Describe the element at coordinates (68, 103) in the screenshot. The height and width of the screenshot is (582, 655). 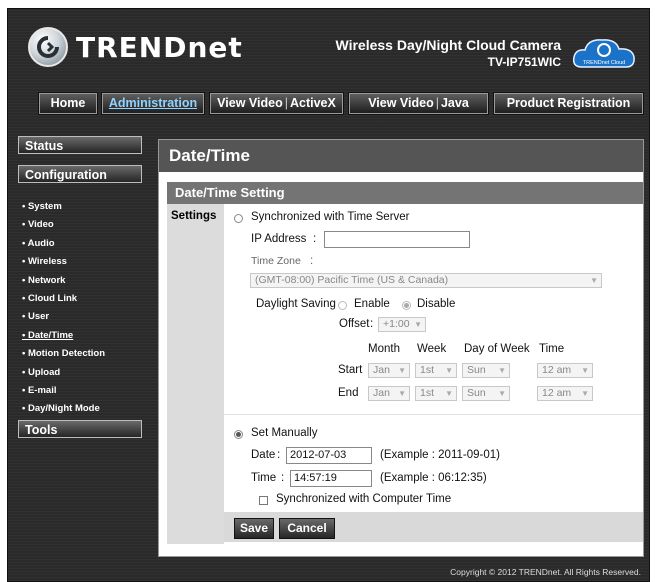
I see `nav-home: Home` at that location.